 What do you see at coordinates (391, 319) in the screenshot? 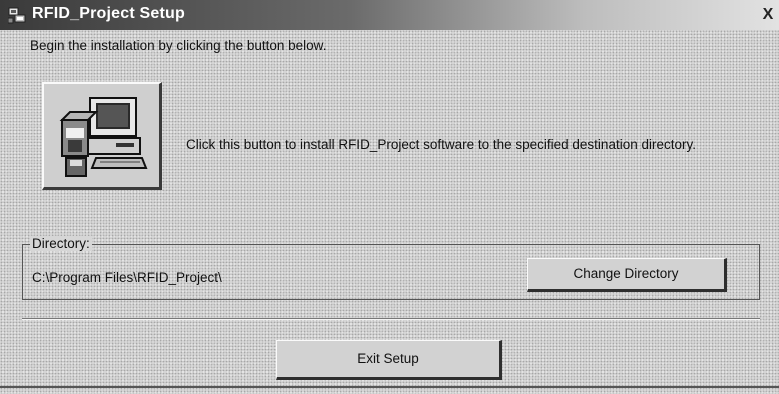
I see `separator` at bounding box center [391, 319].